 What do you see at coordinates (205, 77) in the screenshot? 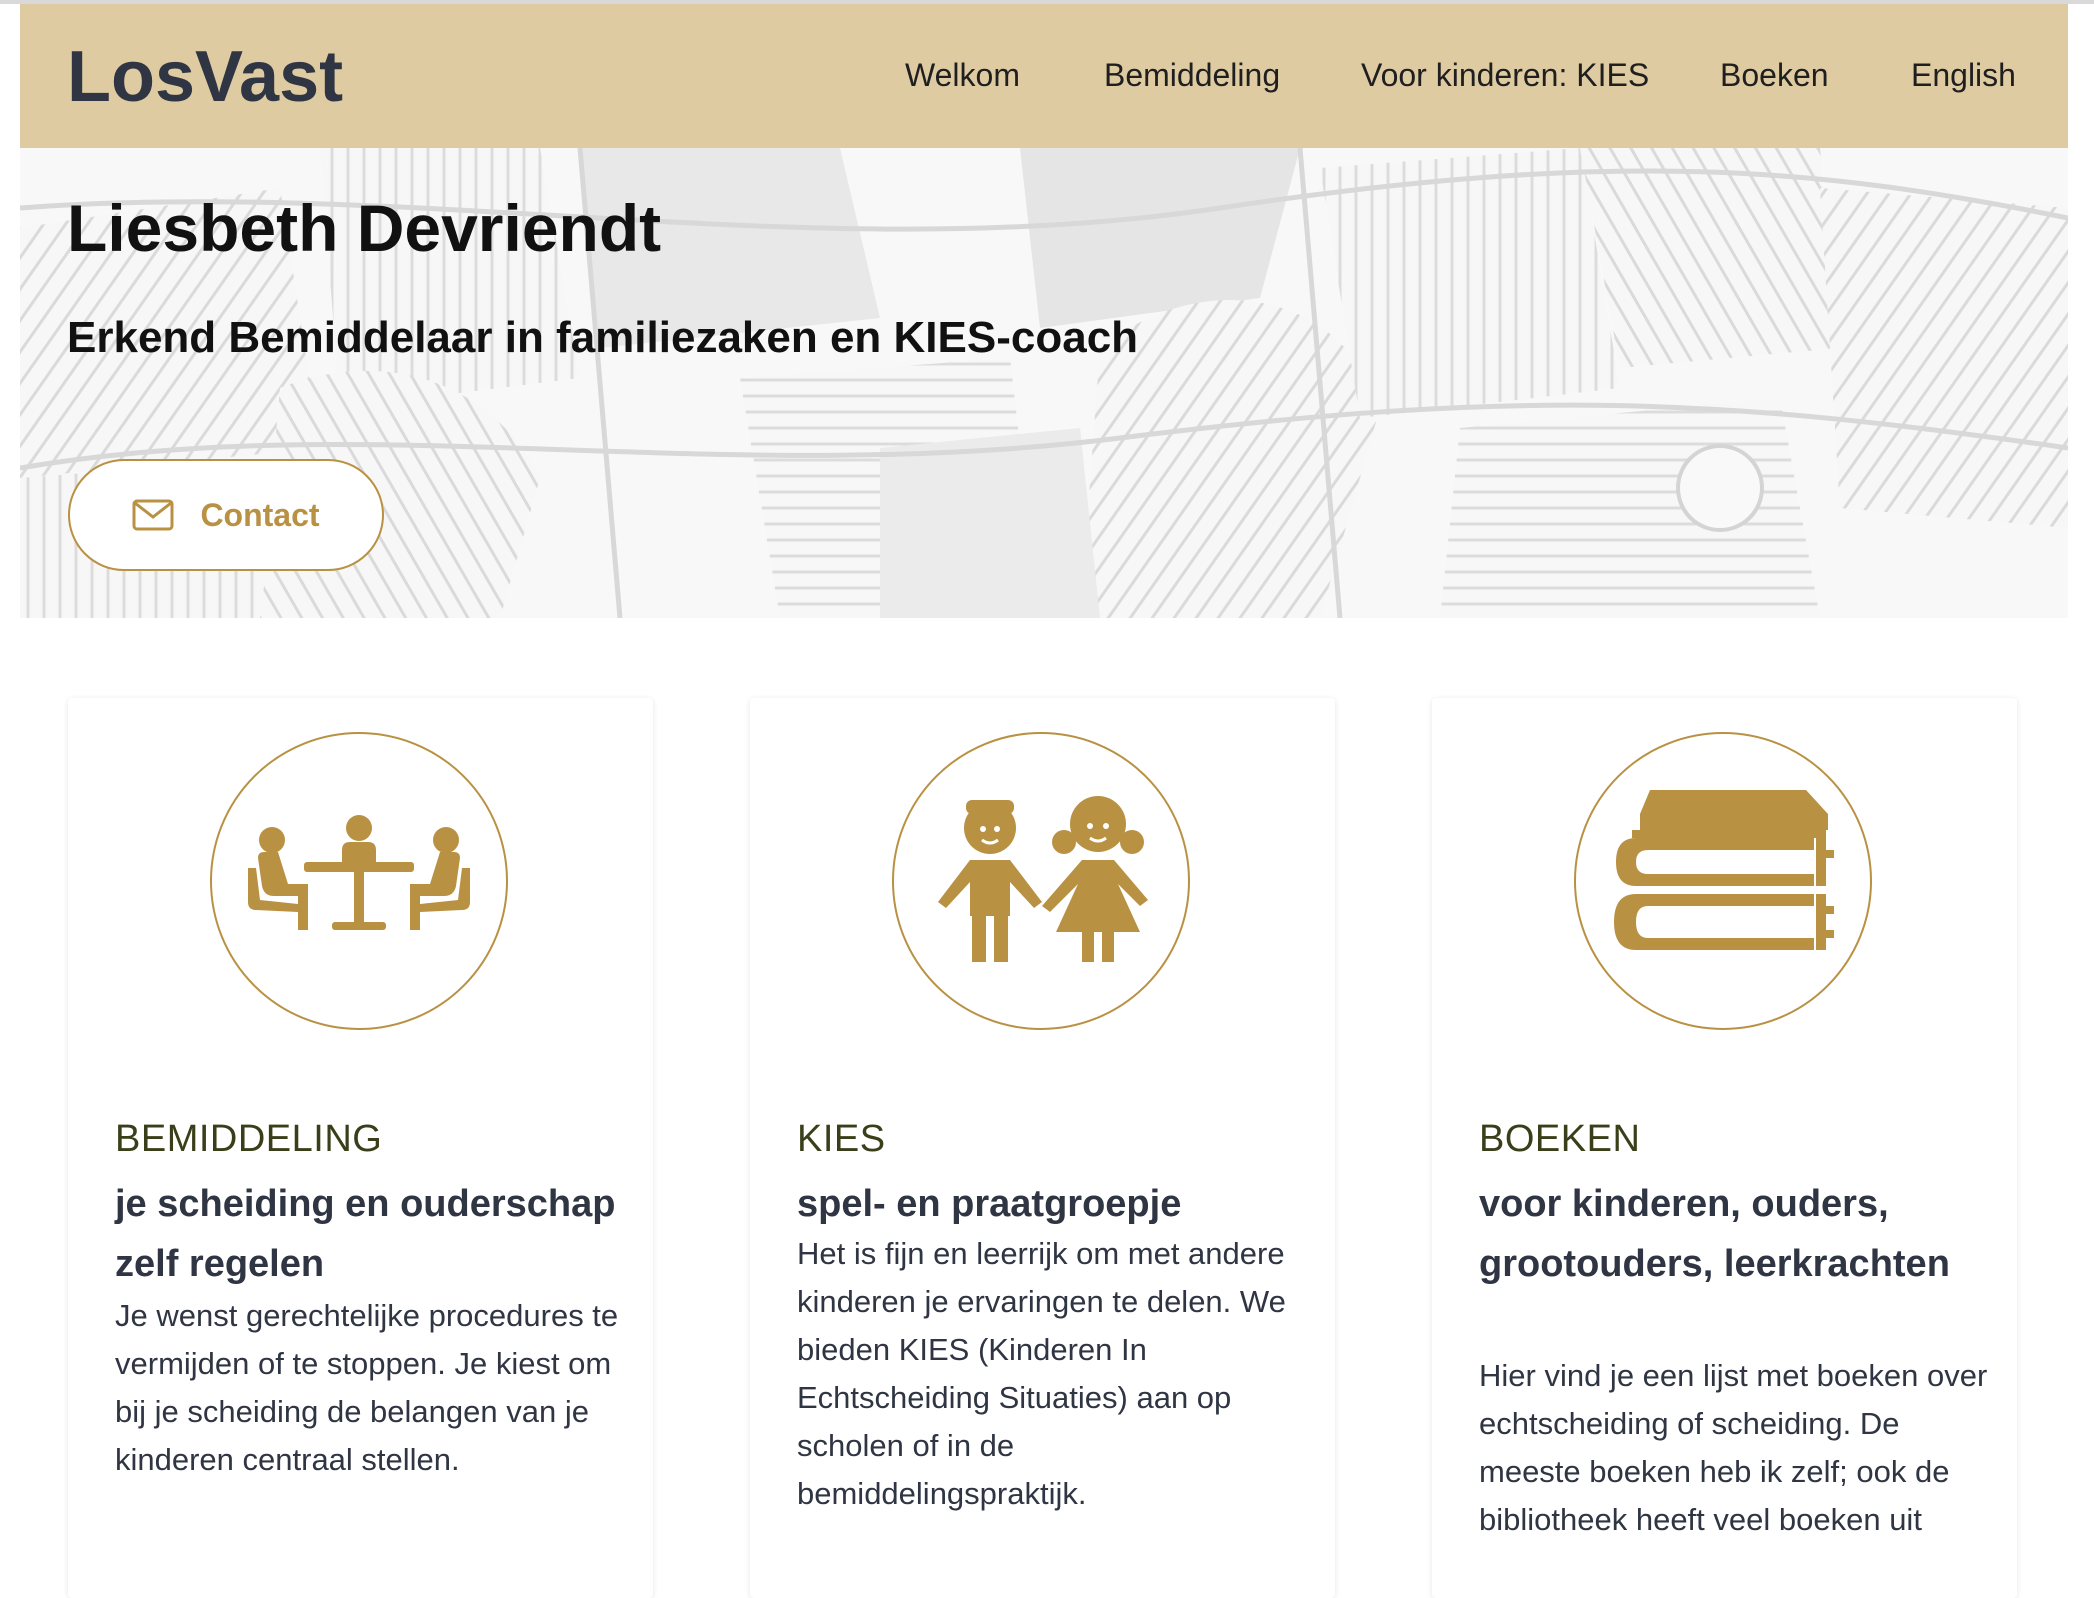
I see `brand-logo: LosVast` at bounding box center [205, 77].